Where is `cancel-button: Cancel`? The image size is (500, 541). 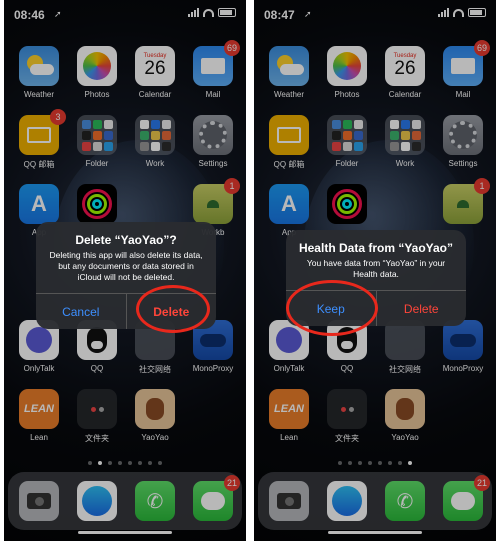 cancel-button: Cancel is located at coordinates (81, 311).